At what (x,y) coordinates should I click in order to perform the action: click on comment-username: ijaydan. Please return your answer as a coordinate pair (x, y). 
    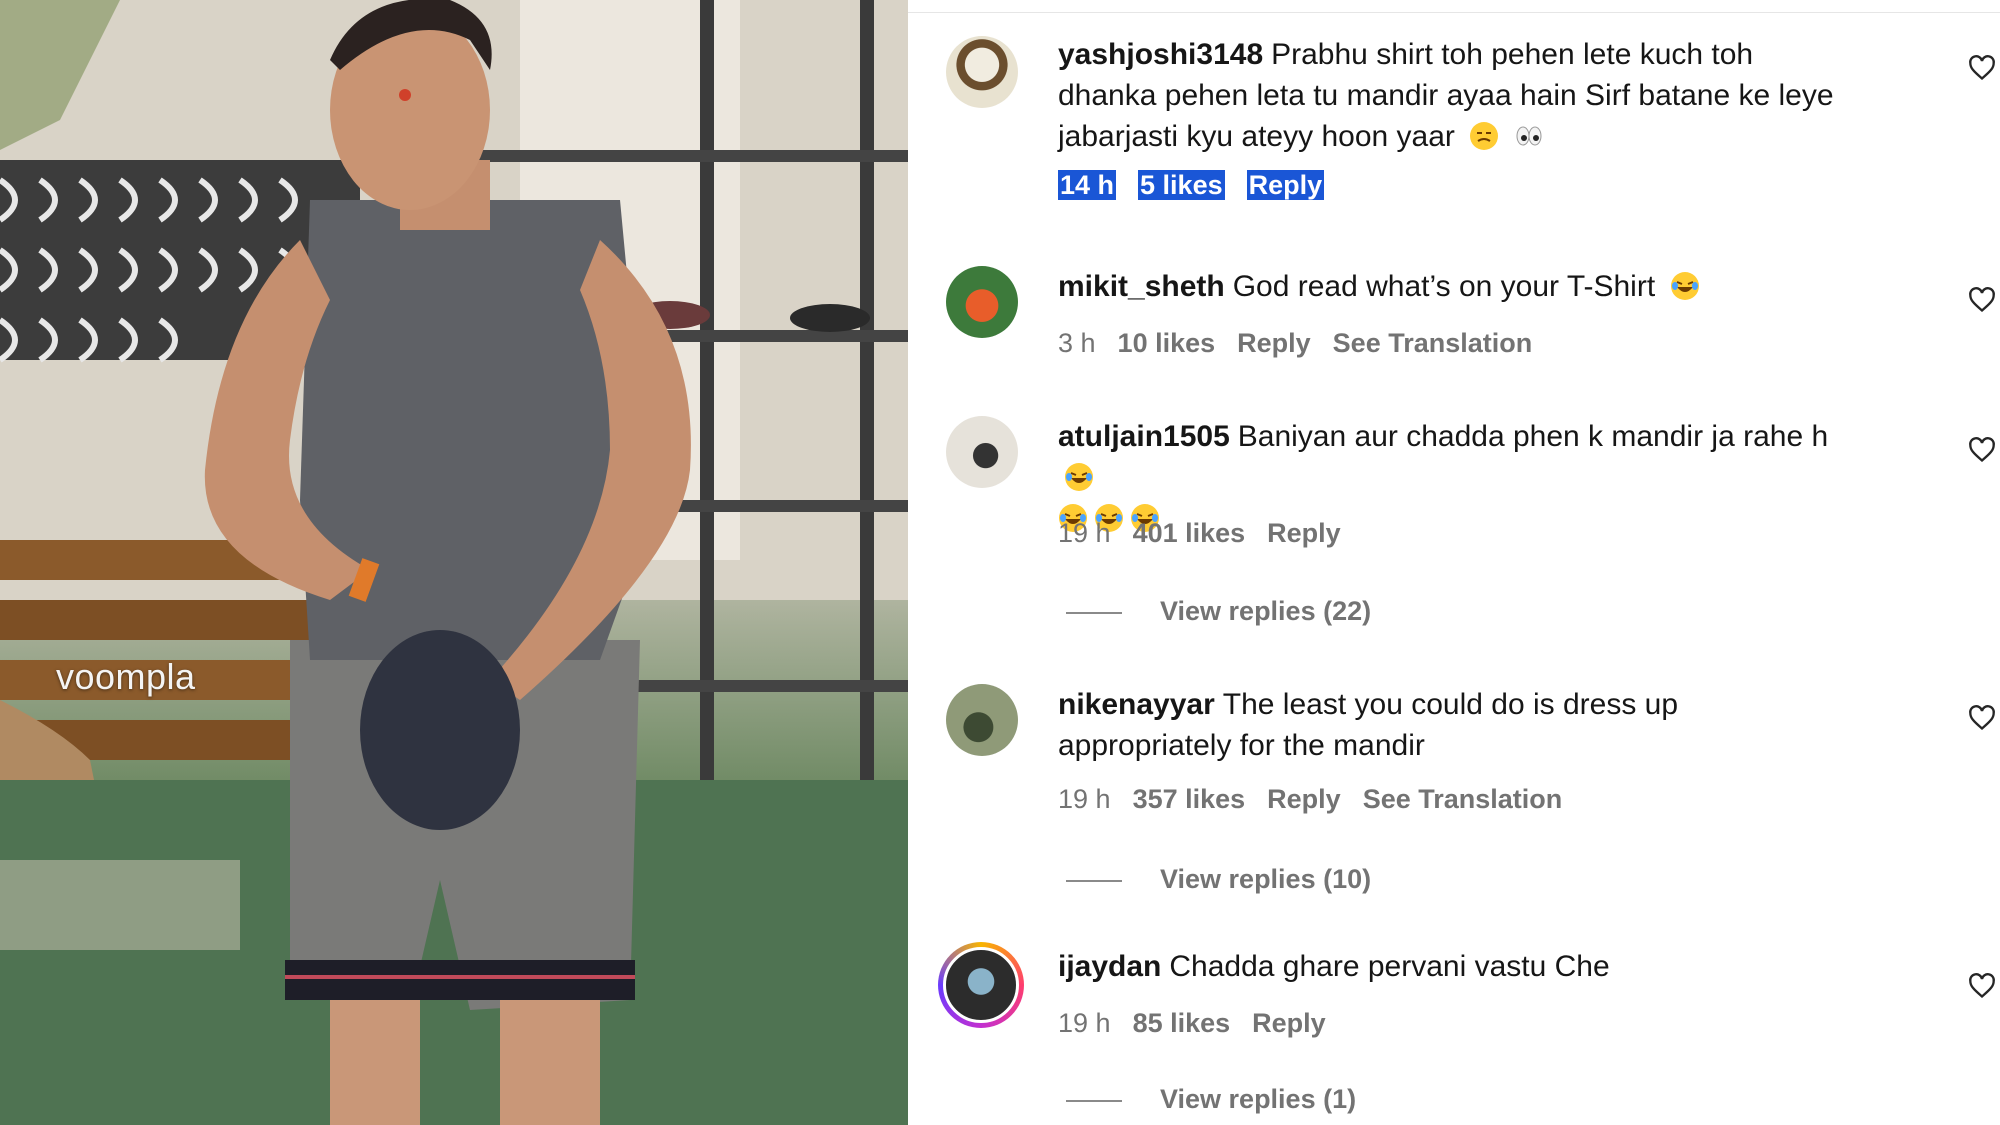
    Looking at the image, I should click on (1109, 966).